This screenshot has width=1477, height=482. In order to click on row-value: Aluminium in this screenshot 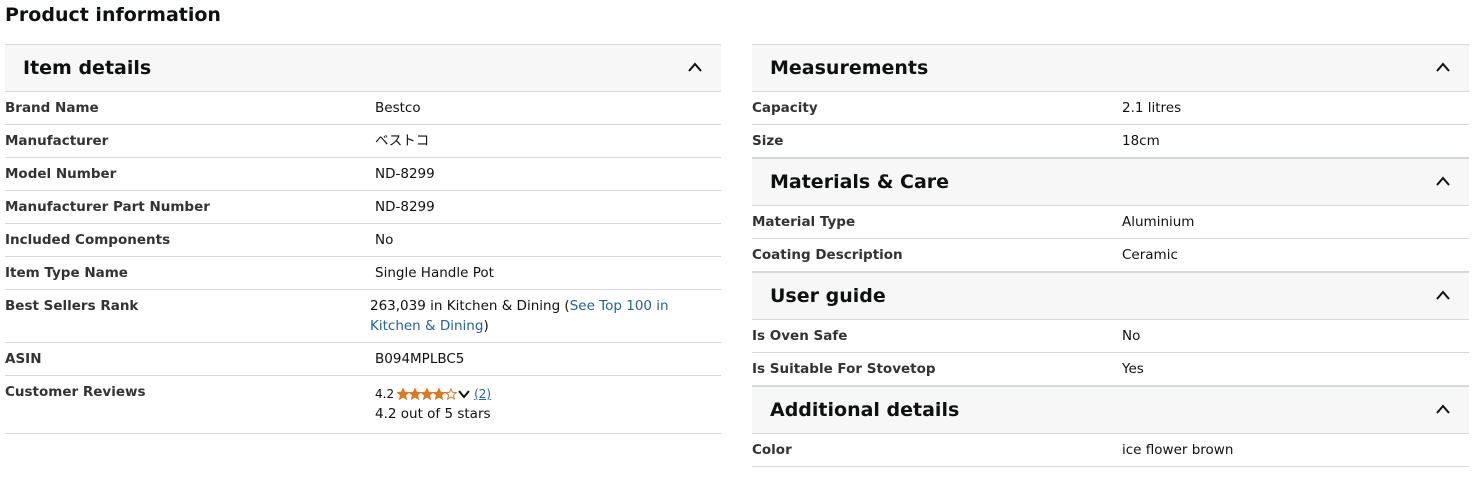, I will do `click(1158, 222)`.